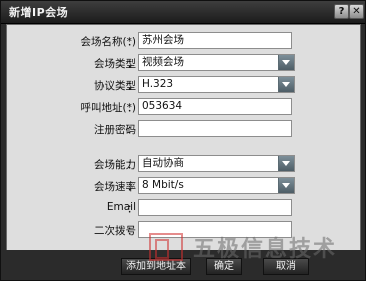  What do you see at coordinates (158, 84) in the screenshot?
I see `protocol-type-value: H.323` at bounding box center [158, 84].